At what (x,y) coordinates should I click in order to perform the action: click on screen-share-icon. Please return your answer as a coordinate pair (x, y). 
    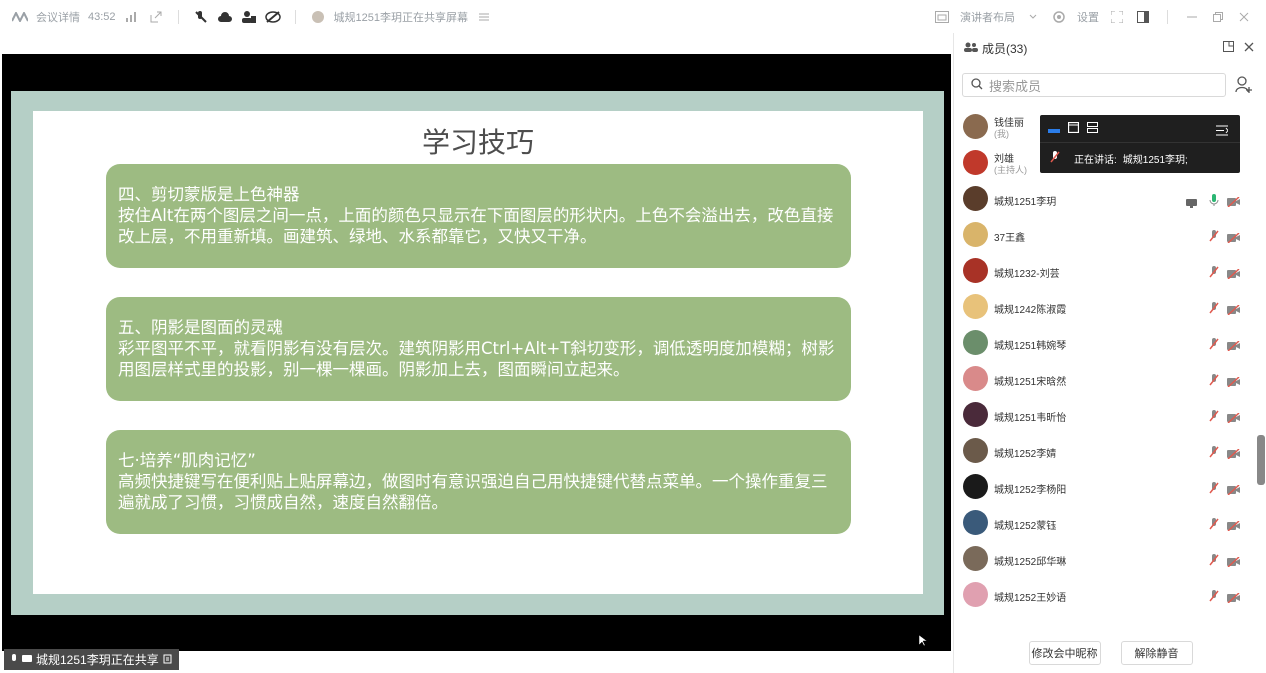
    Looking at the image, I should click on (1191, 201).